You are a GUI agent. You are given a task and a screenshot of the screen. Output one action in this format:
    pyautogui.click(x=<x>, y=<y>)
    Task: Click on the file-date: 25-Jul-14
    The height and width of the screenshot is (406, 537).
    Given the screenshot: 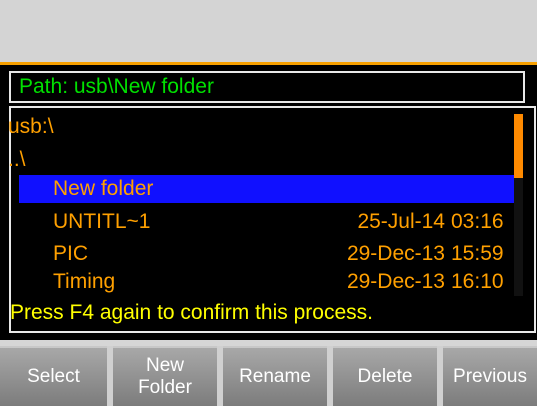 What is the action you would take?
    pyautogui.click(x=401, y=221)
    